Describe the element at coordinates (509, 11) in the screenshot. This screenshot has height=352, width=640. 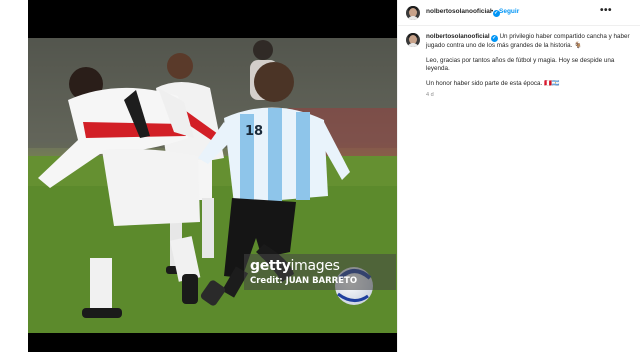
I see `follow-button: Seguir` at that location.